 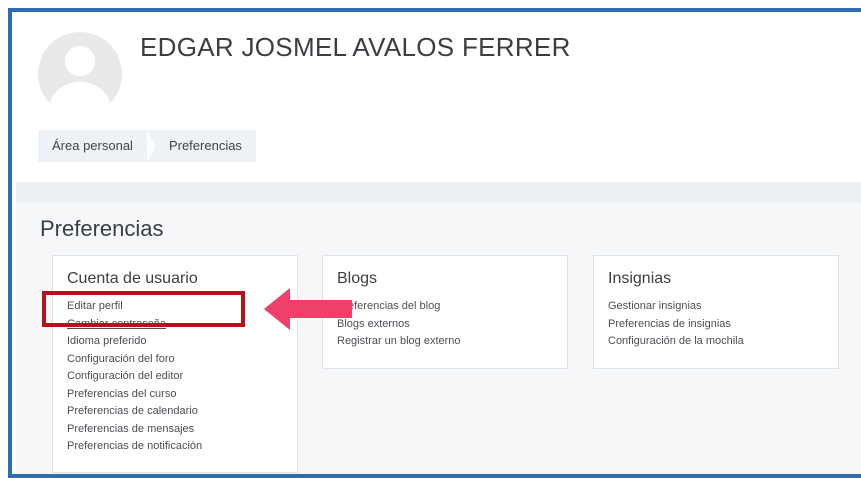 I want to click on page-title: Preferencias, so click(x=102, y=228).